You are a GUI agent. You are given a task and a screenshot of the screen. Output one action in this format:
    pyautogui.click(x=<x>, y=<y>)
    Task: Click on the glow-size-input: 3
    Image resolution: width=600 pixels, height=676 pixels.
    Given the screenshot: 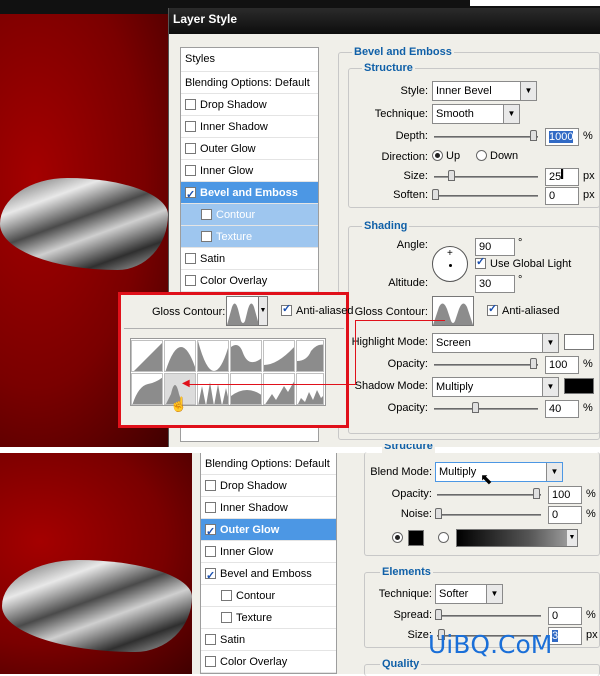 What is the action you would take?
    pyautogui.click(x=565, y=636)
    